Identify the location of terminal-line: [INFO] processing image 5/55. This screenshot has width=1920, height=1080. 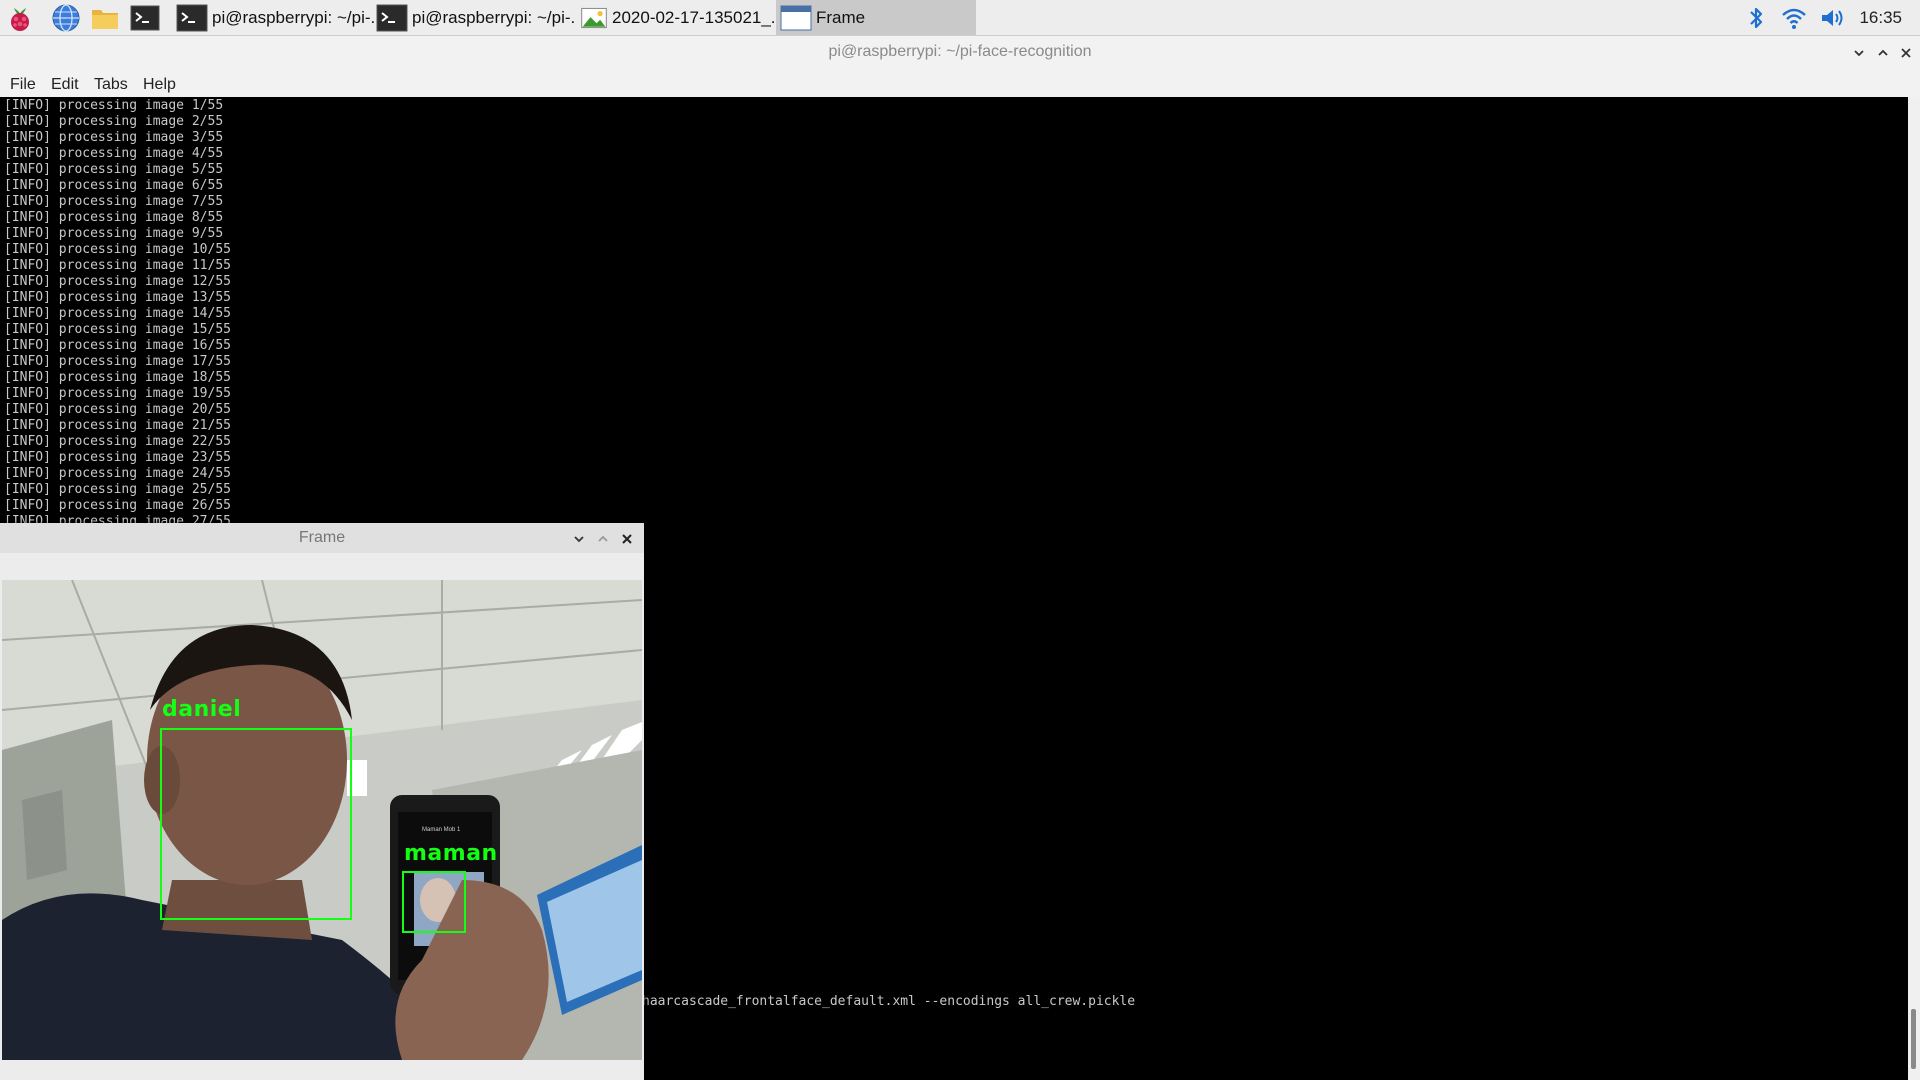
(114, 169).